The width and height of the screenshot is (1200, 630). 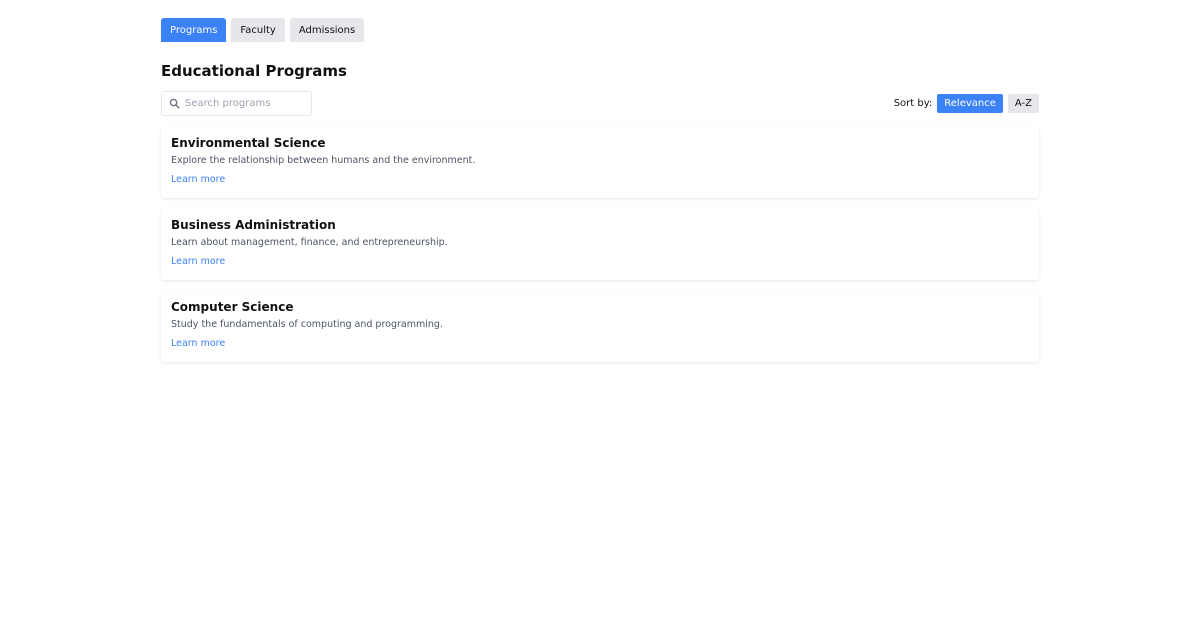 What do you see at coordinates (258, 30) in the screenshot?
I see `tab-faculty: Faculty` at bounding box center [258, 30].